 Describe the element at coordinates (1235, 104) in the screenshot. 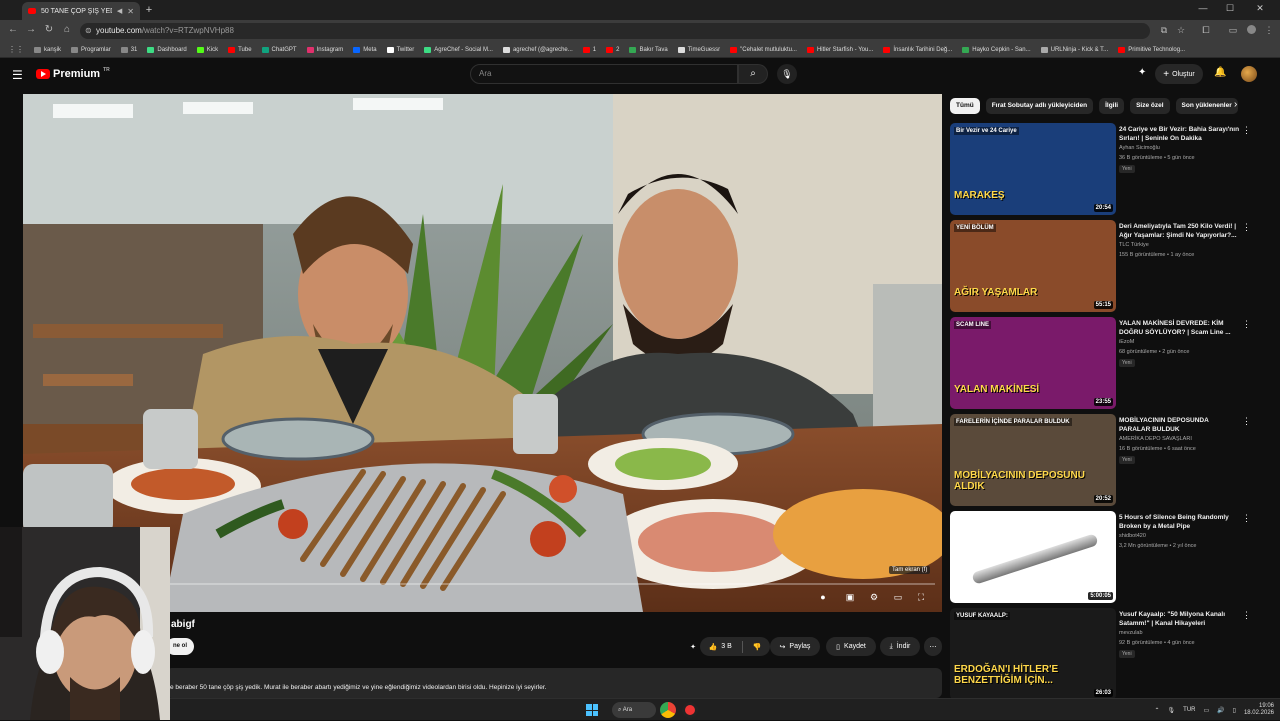

I see `chips-next-icon: ›` at that location.